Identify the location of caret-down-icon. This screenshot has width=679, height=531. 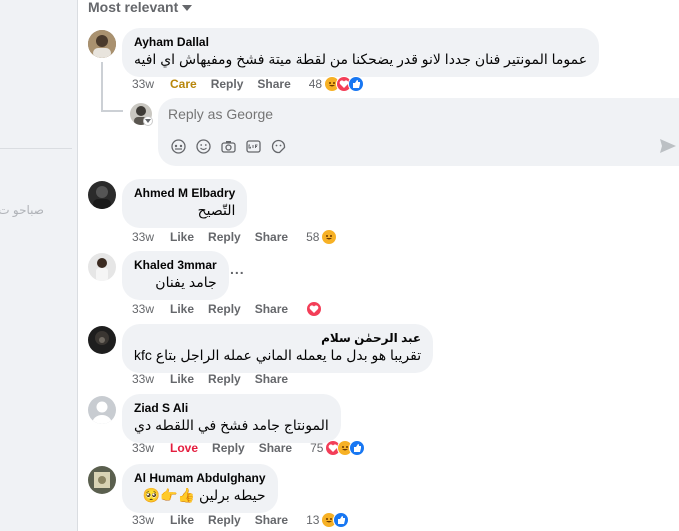
(187, 8).